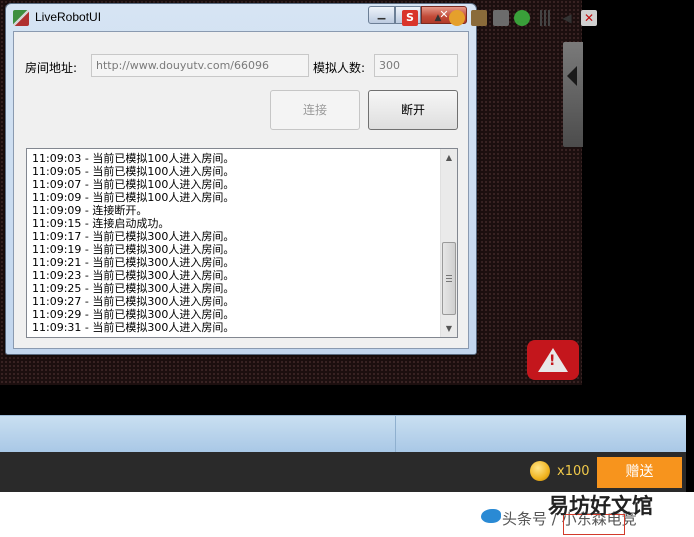 The height and width of the screenshot is (537, 694). What do you see at coordinates (133, 262) in the screenshot?
I see `log-line: 11:09:21 - 当前已模拟300人进入房间。` at bounding box center [133, 262].